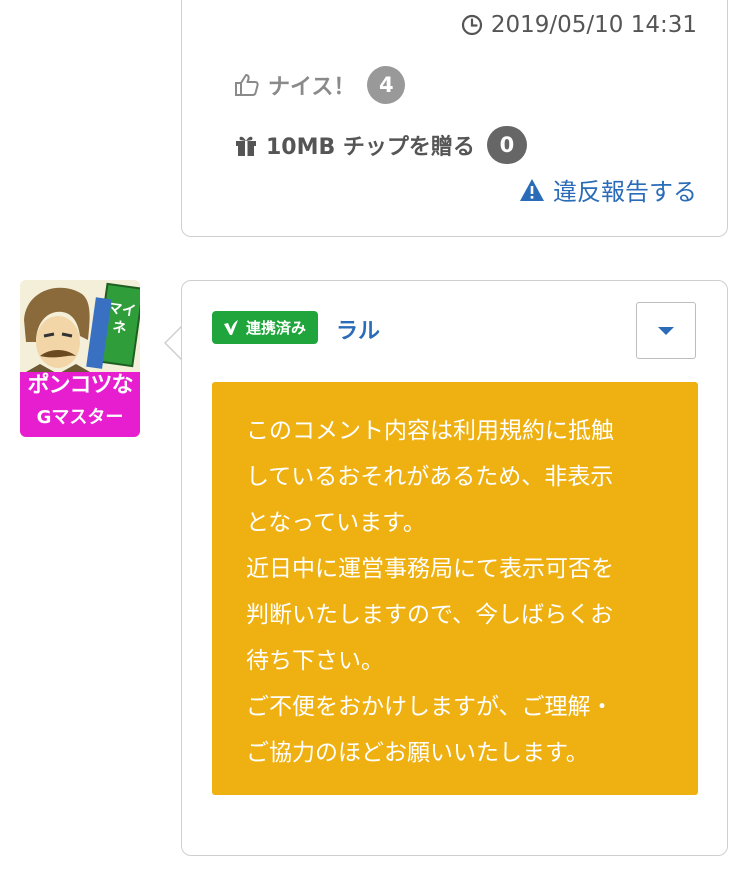 This screenshot has height=880, width=750. Describe the element at coordinates (370, 147) in the screenshot. I see `chip-label: 10MB チップを贈る` at that location.